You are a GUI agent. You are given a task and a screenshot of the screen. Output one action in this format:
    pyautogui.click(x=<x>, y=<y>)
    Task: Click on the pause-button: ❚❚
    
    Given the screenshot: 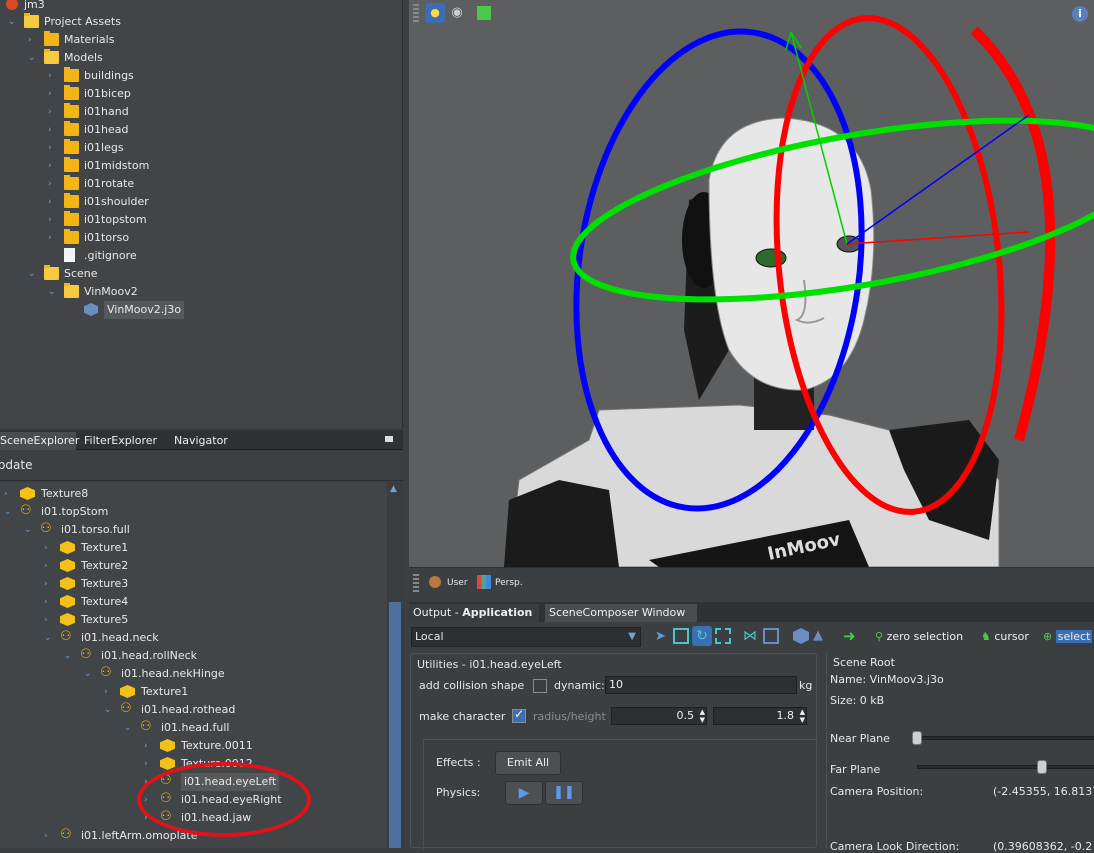 What is the action you would take?
    pyautogui.click(x=564, y=793)
    